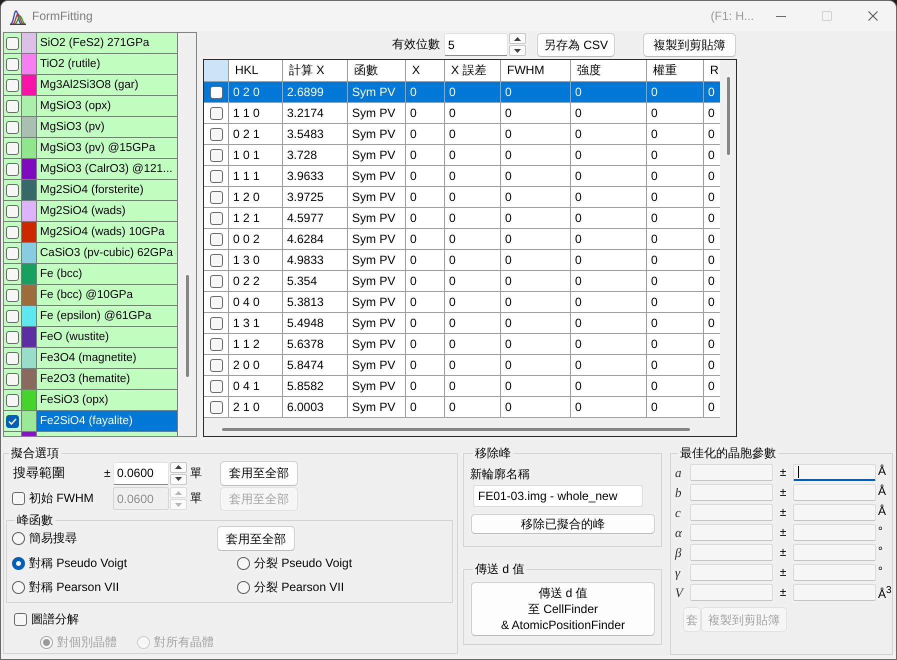 This screenshot has width=897, height=660. What do you see at coordinates (462, 134) in the screenshot?
I see `table-row: 0 2 1 3.5483 Sym PV 0 0 0 0 0 0` at bounding box center [462, 134].